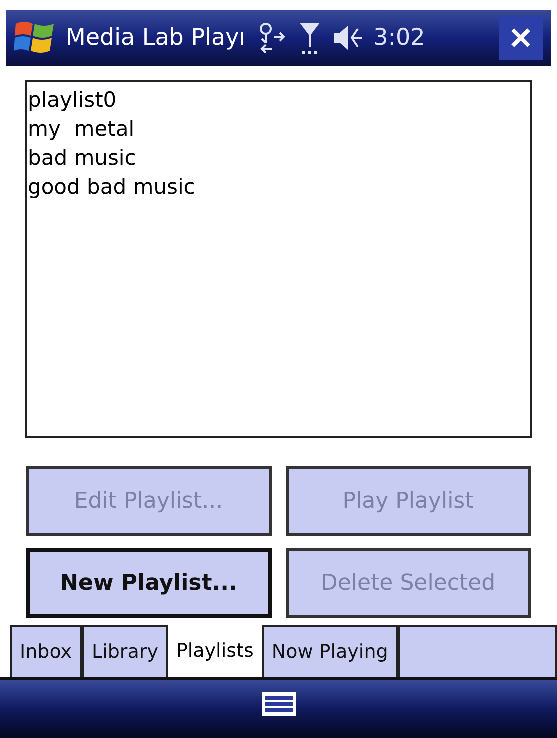 Image resolution: width=557 pixels, height=738 pixels. Describe the element at coordinates (46, 651) in the screenshot. I see `tab: Inbox` at that location.